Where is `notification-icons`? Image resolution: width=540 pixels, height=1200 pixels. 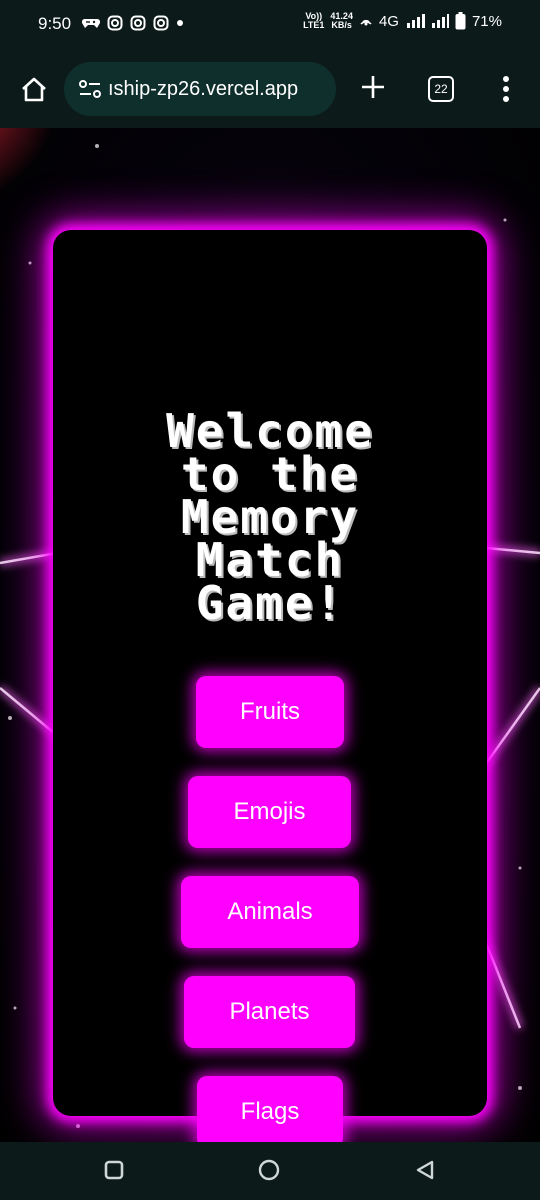
notification-icons is located at coordinates (133, 23).